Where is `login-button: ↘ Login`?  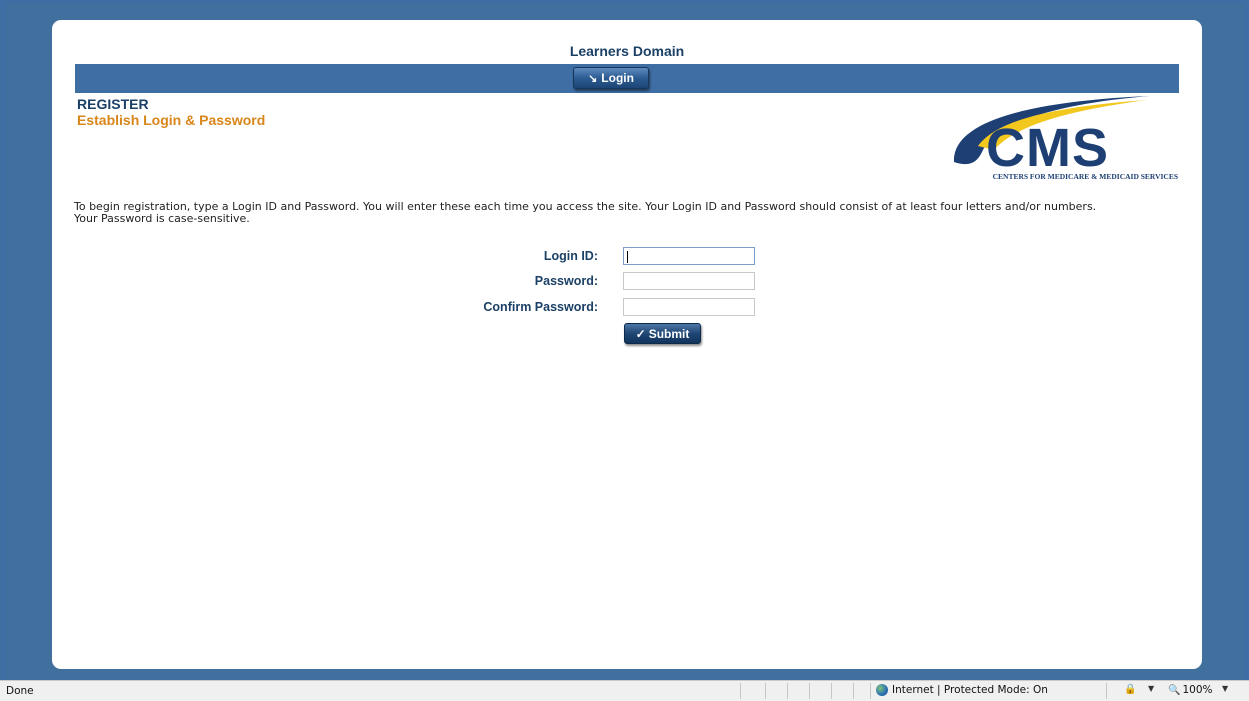
login-button: ↘ Login is located at coordinates (611, 78).